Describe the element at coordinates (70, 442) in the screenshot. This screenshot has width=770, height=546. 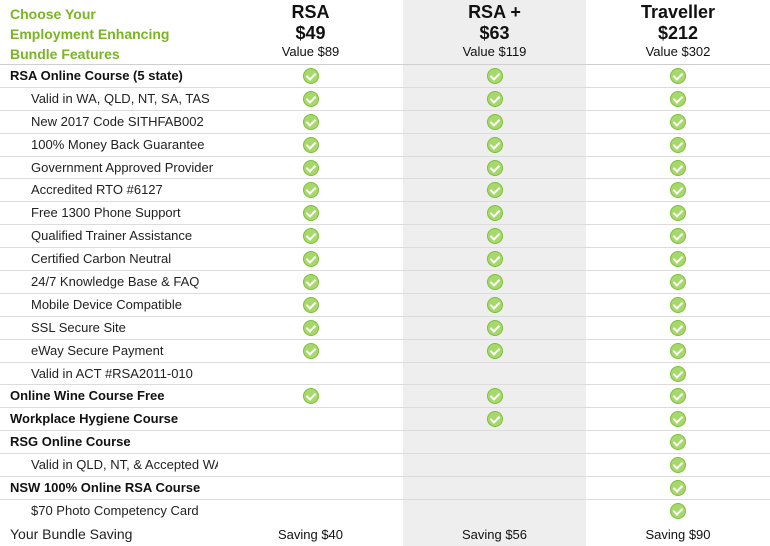
I see `feature-label: RSG Online Course` at that location.